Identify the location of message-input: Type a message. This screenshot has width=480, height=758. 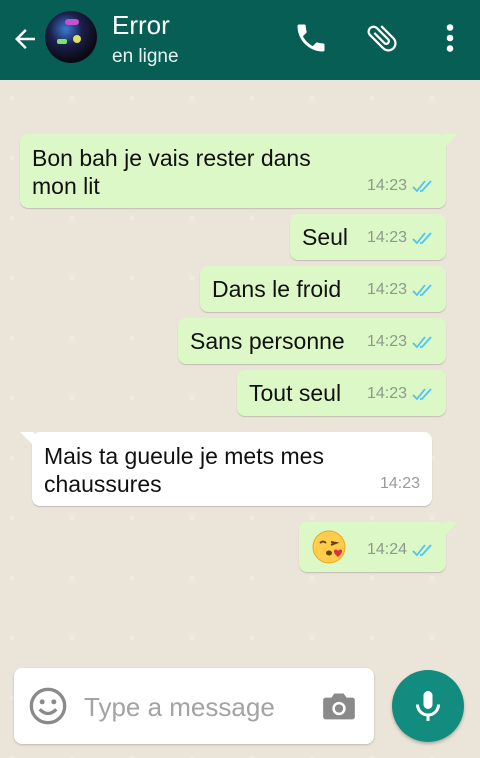
(179, 707).